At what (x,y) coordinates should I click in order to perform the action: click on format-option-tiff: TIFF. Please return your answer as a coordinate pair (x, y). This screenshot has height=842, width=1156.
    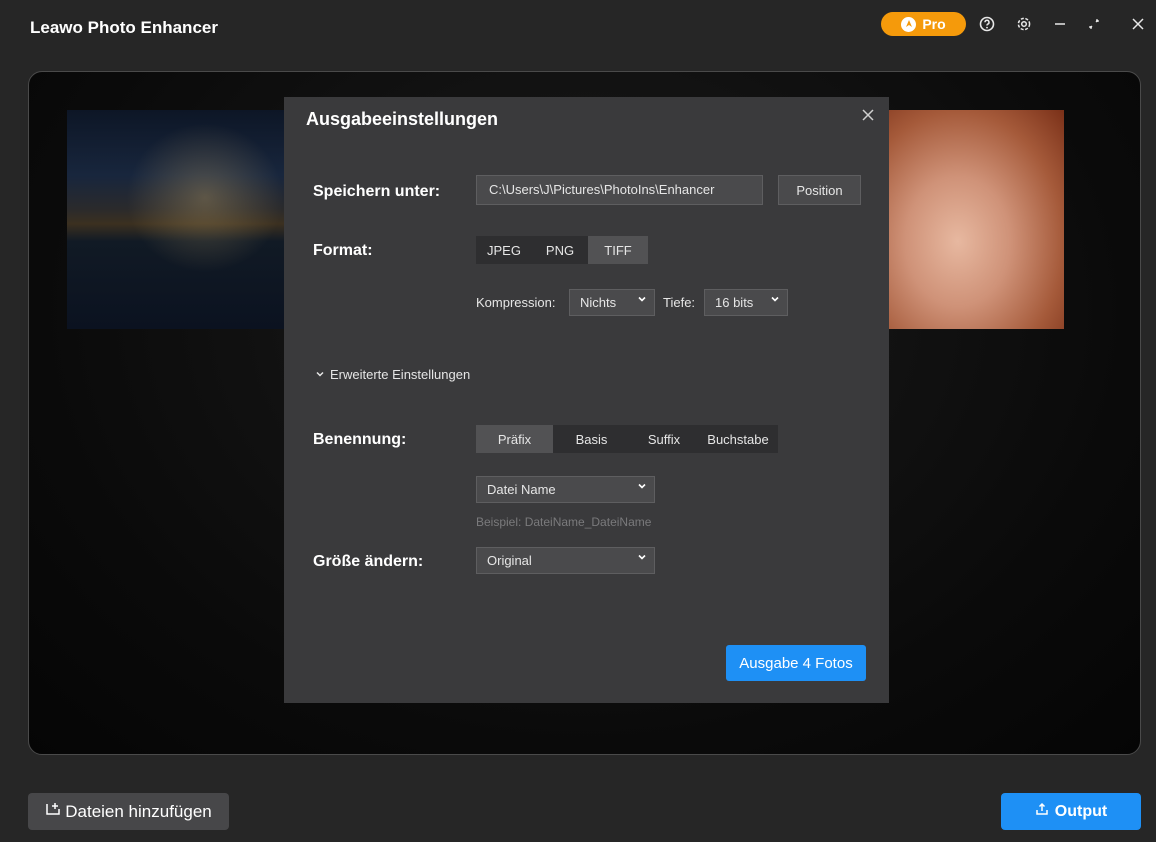
    Looking at the image, I should click on (618, 250).